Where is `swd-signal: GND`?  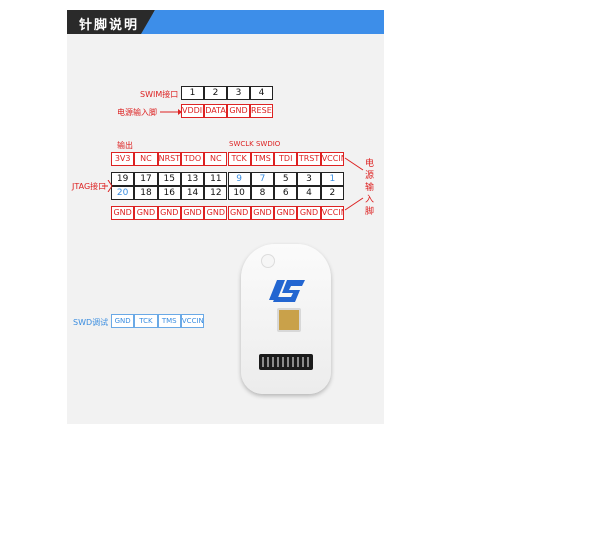
swd-signal: GND is located at coordinates (123, 321).